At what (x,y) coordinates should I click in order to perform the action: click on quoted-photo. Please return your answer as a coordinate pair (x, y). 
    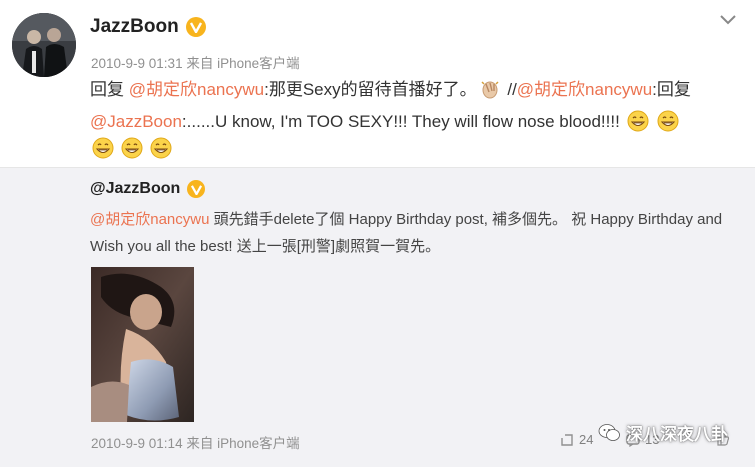
    Looking at the image, I should click on (142, 344).